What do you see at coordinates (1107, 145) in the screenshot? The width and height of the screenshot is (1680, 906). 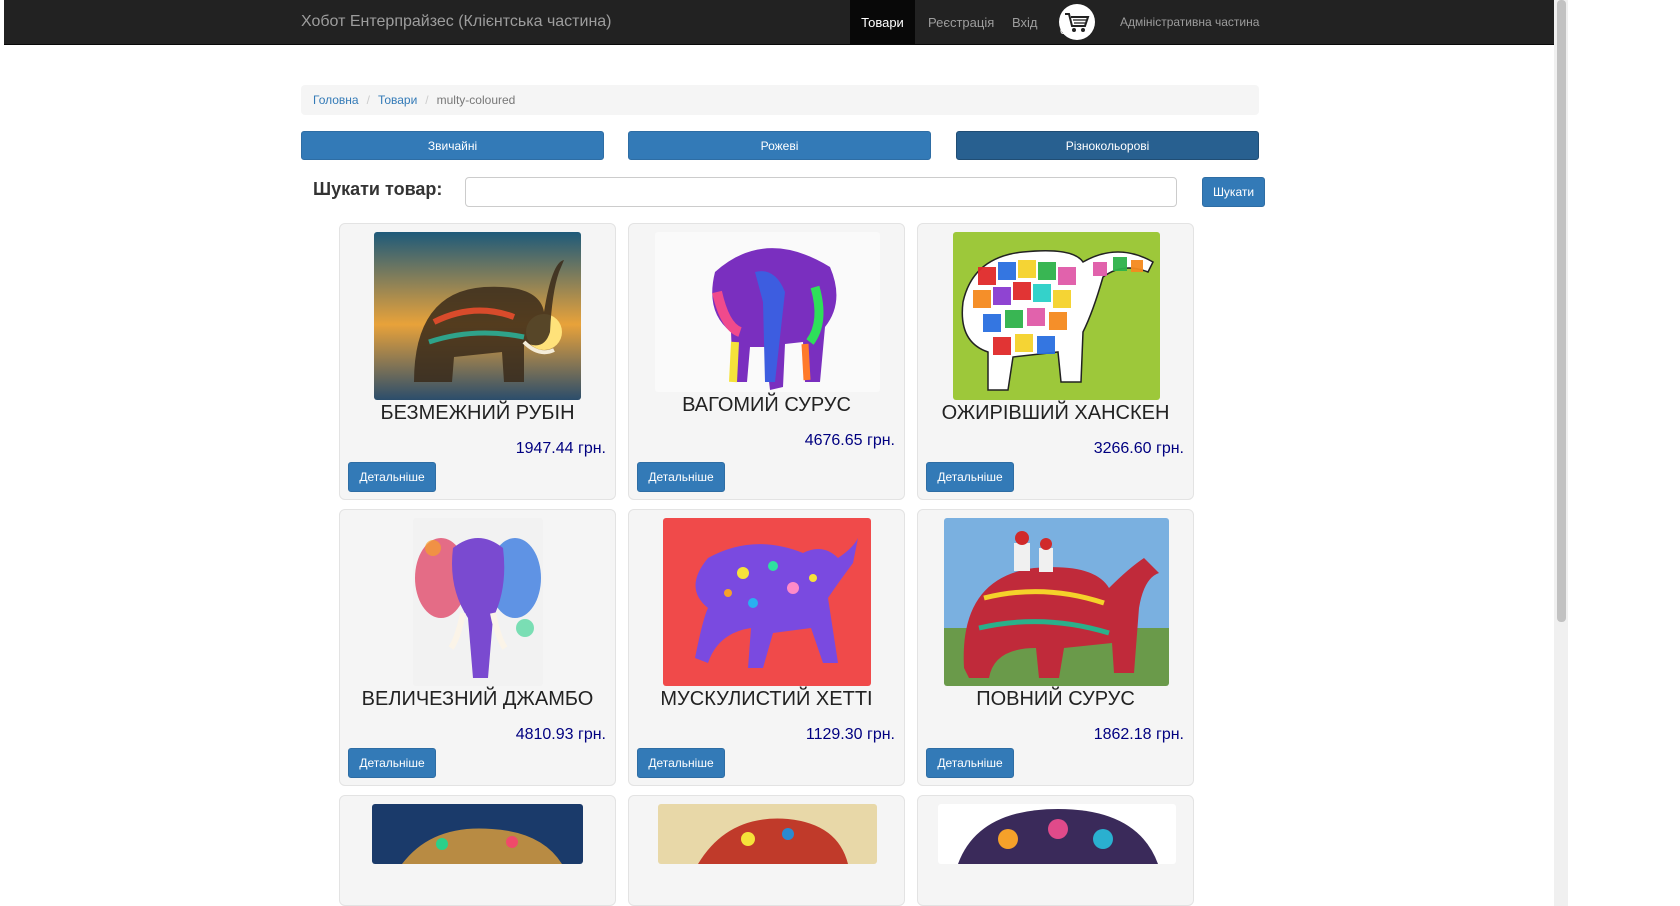 I see `category-multicolored-button: Різнокольорові` at bounding box center [1107, 145].